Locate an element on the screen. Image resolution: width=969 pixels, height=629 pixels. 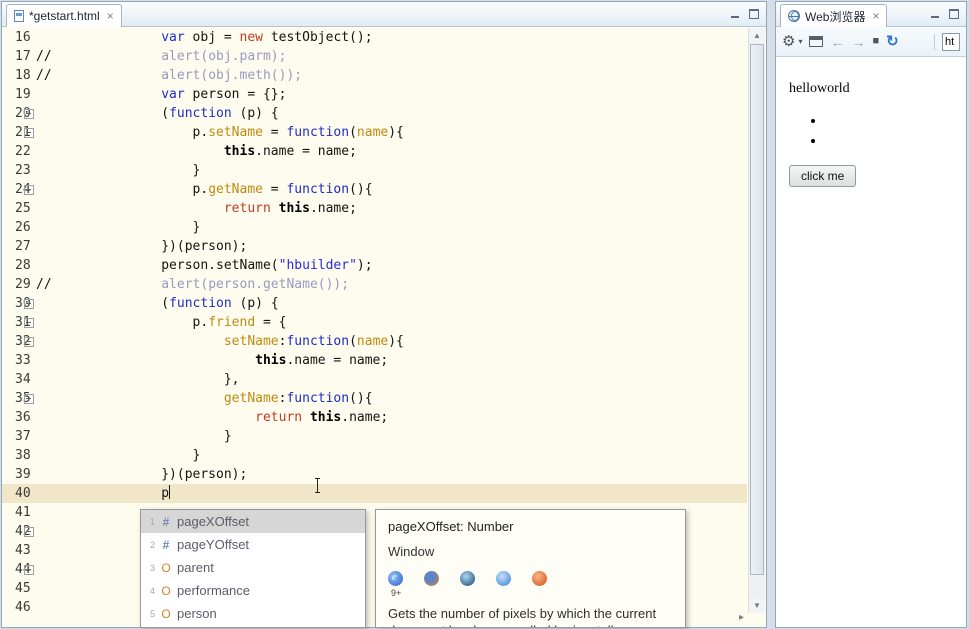
globe-icon is located at coordinates (794, 16).